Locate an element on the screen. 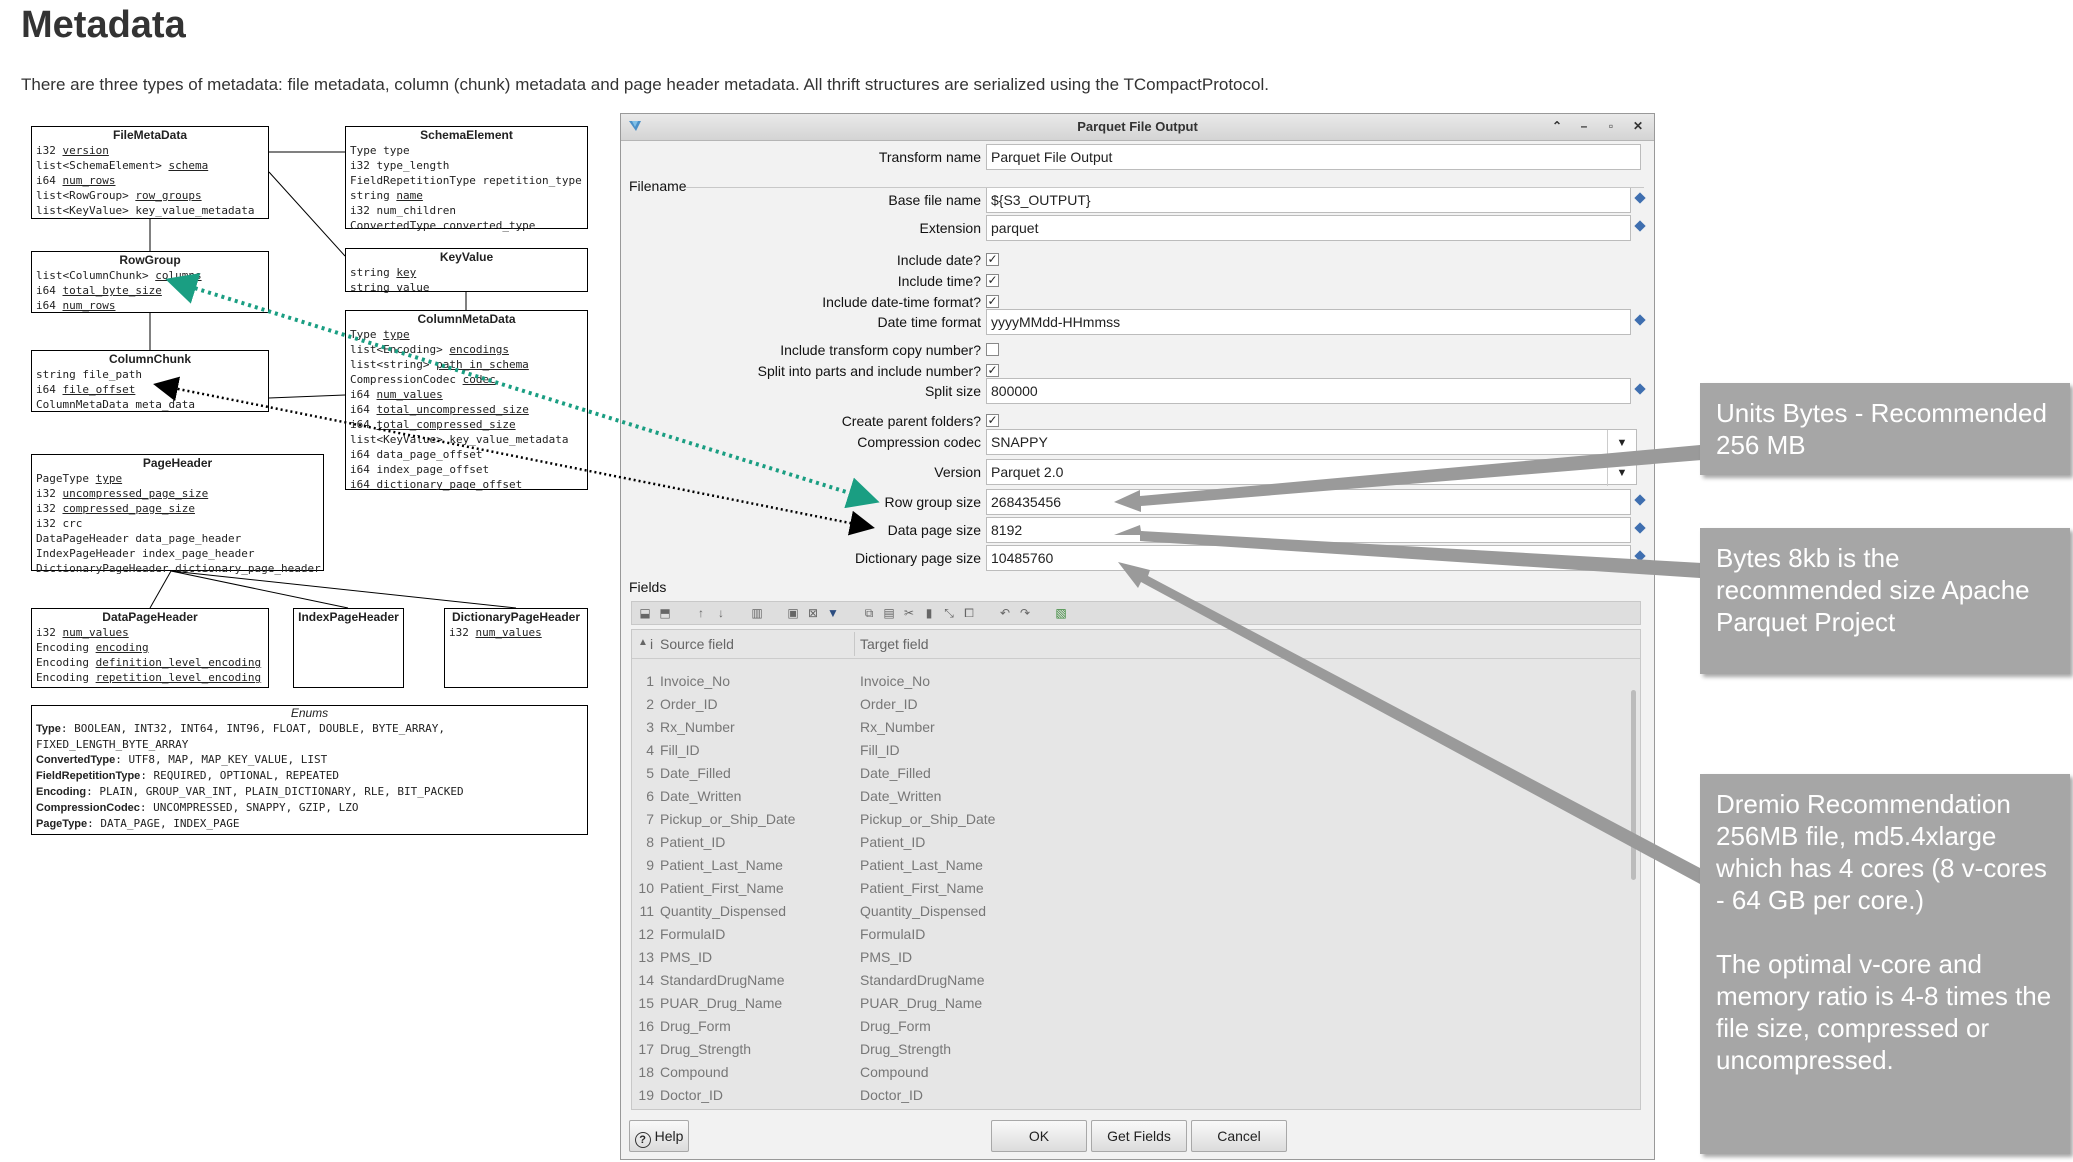  filter-icon: ▼ is located at coordinates (833, 613).